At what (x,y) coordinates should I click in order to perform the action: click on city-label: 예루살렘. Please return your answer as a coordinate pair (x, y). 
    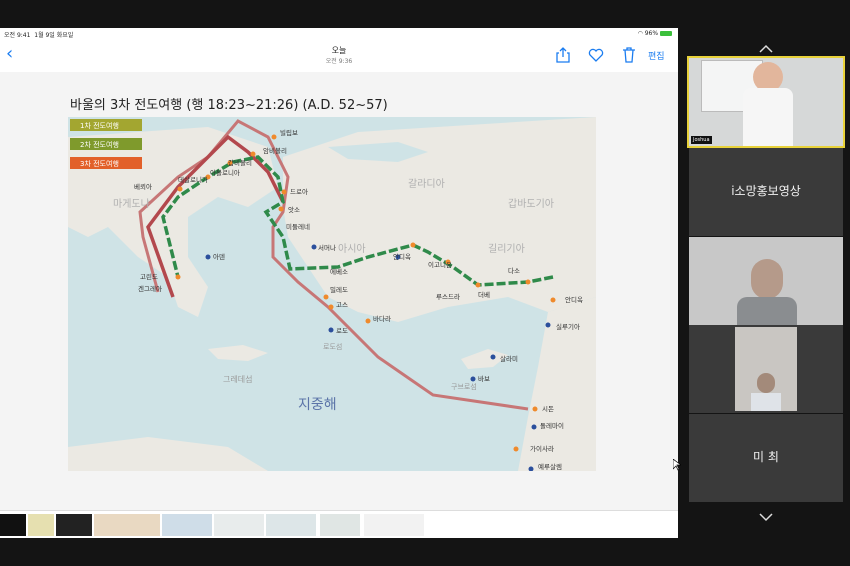
    Looking at the image, I should click on (550, 466).